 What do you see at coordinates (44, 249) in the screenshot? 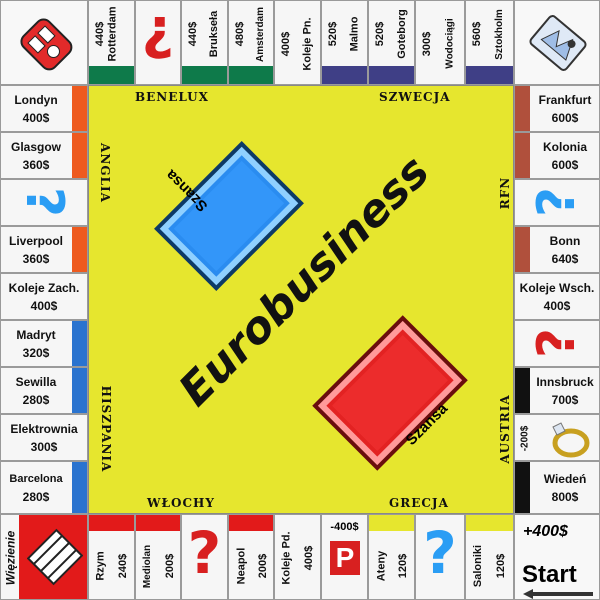
I see `space-liverpool: Liverpool 360$` at bounding box center [44, 249].